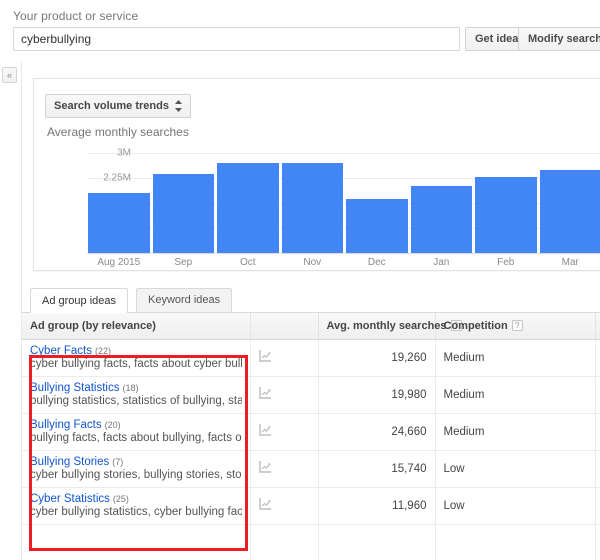  What do you see at coordinates (311, 300) in the screenshot?
I see `results-tabs: Ad group ideas Keyword ideas` at bounding box center [311, 300].